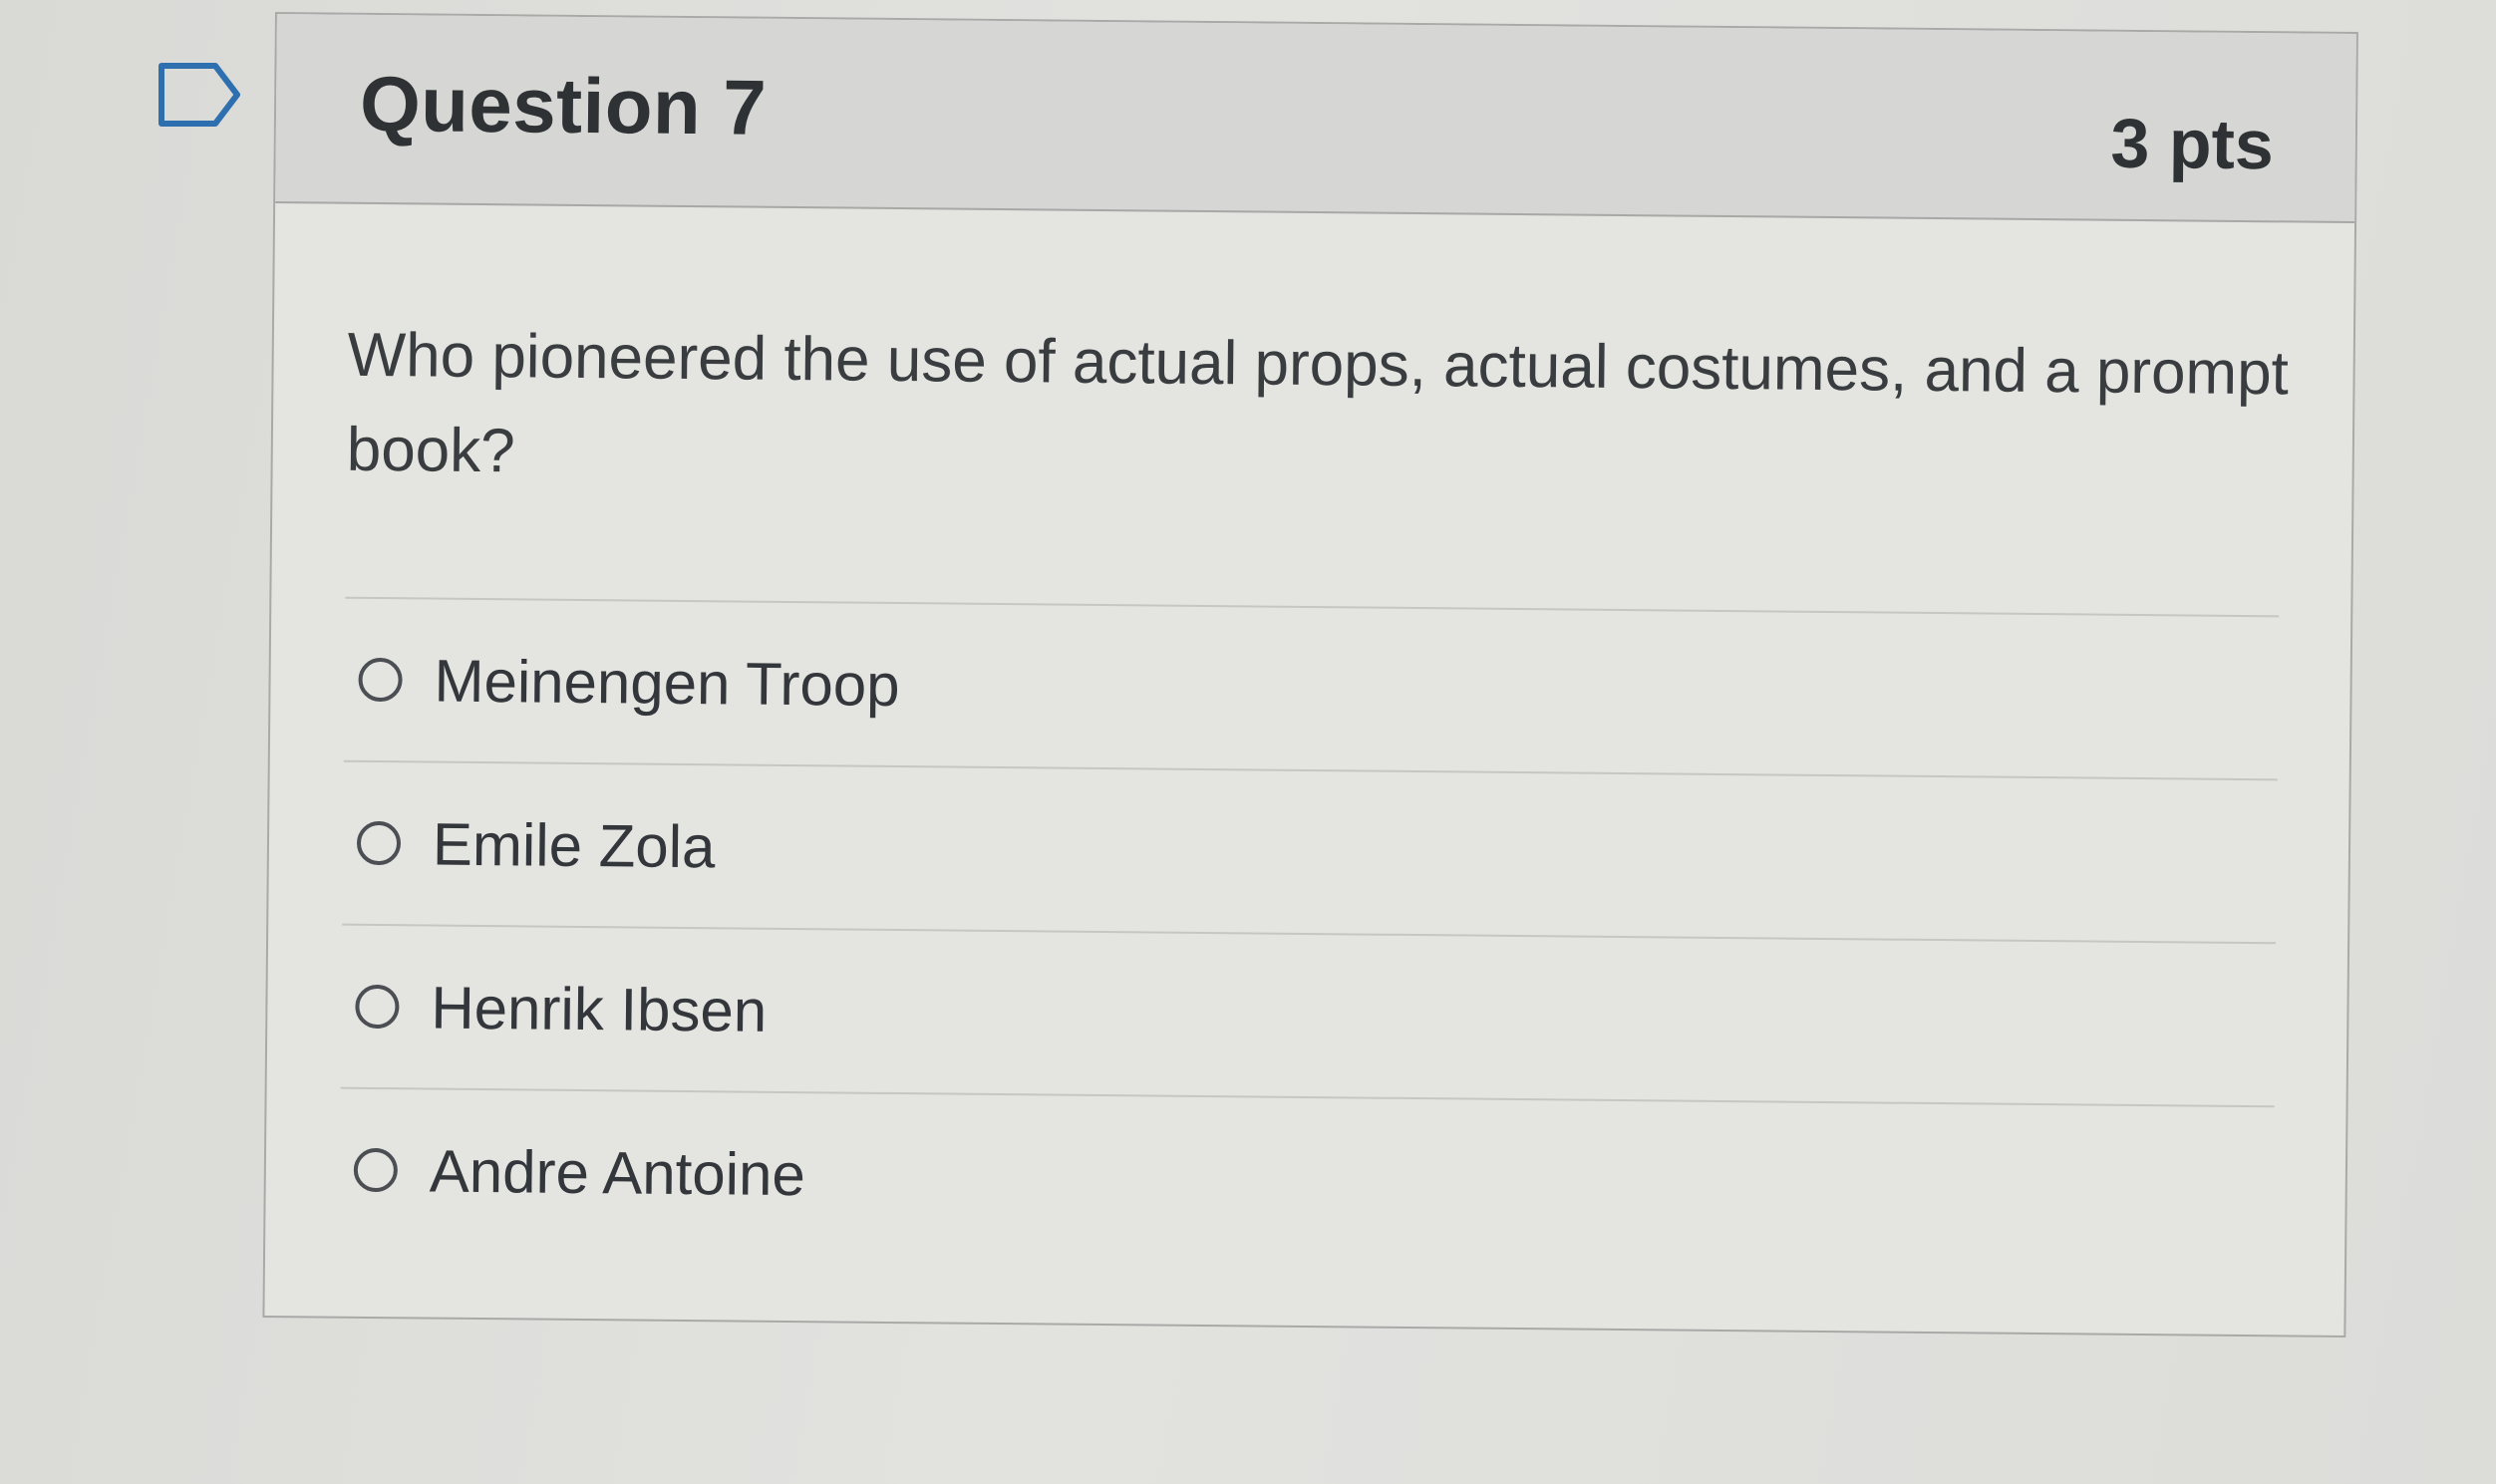 This screenshot has height=1484, width=2496. I want to click on answer-option: Meinengen Troop, so click(1311, 687).